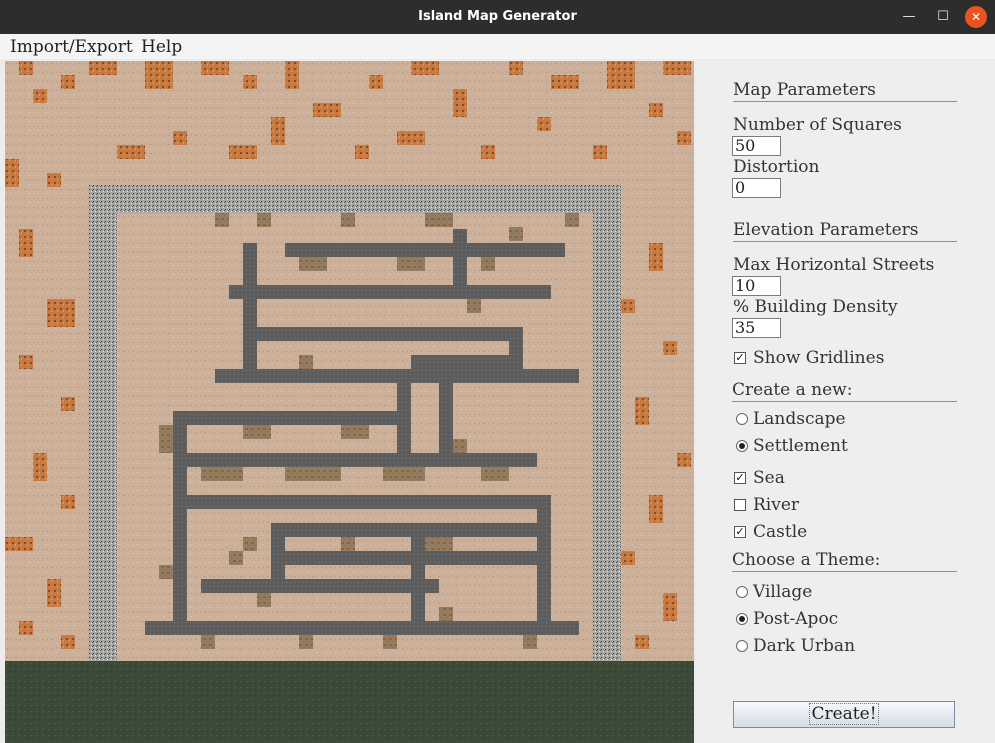  I want to click on max-streets-label: Max Horizontal Streets, so click(834, 265).